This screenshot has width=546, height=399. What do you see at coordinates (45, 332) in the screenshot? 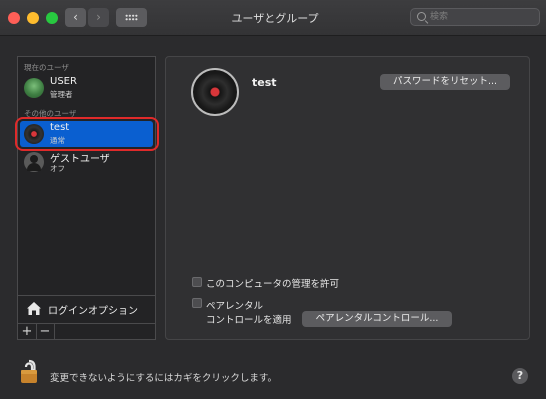
I see `remove-user-button: −` at bounding box center [45, 332].